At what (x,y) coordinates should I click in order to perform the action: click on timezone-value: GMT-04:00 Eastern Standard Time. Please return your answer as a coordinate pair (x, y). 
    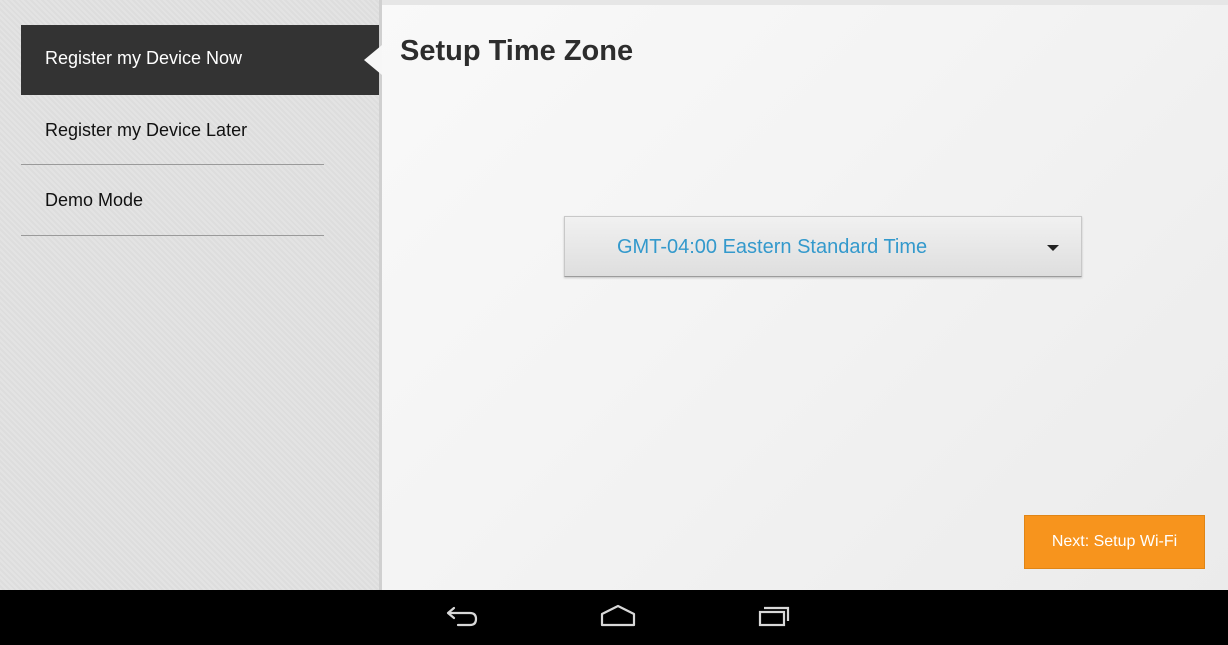
    Looking at the image, I should click on (772, 247).